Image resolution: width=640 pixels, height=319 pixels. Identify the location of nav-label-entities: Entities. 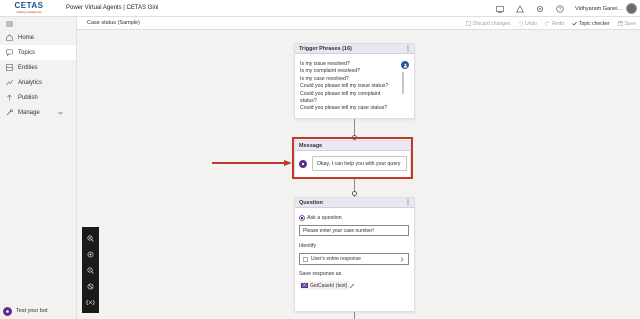
(28, 67).